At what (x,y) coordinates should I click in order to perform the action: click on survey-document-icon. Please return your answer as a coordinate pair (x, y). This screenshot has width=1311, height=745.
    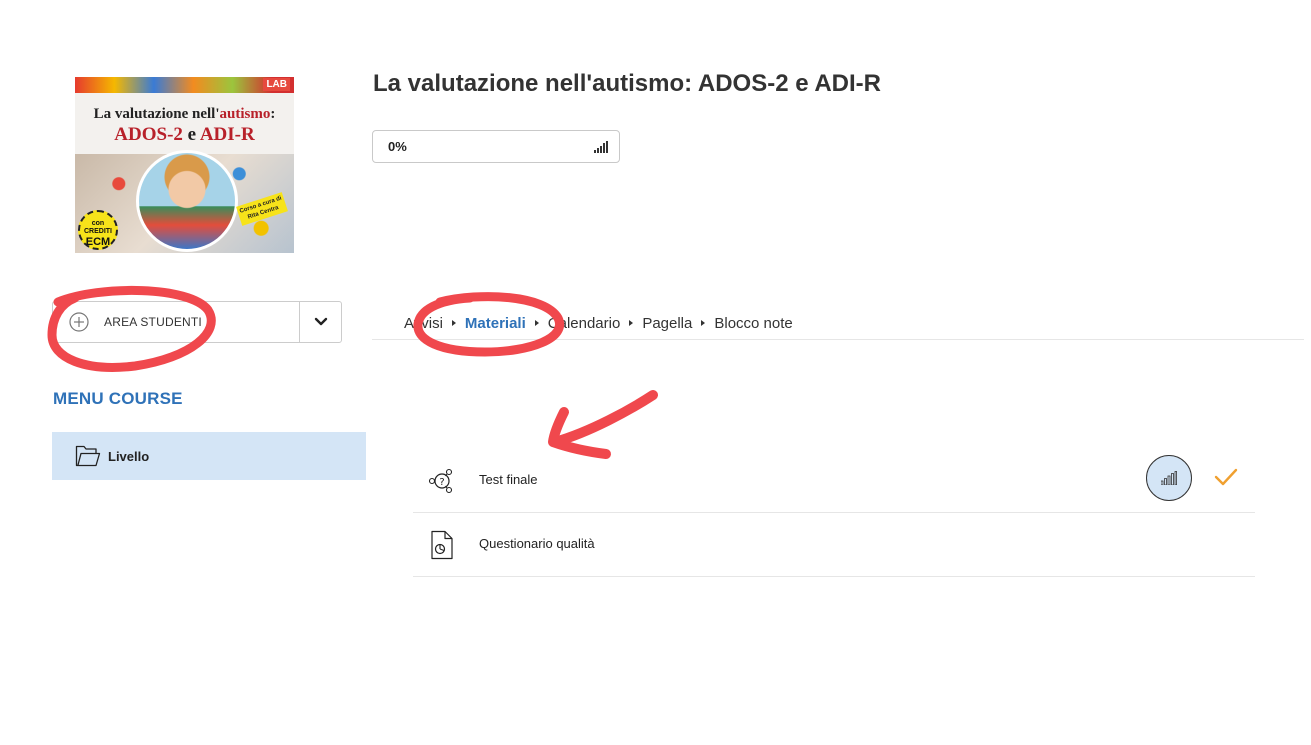
    Looking at the image, I should click on (442, 545).